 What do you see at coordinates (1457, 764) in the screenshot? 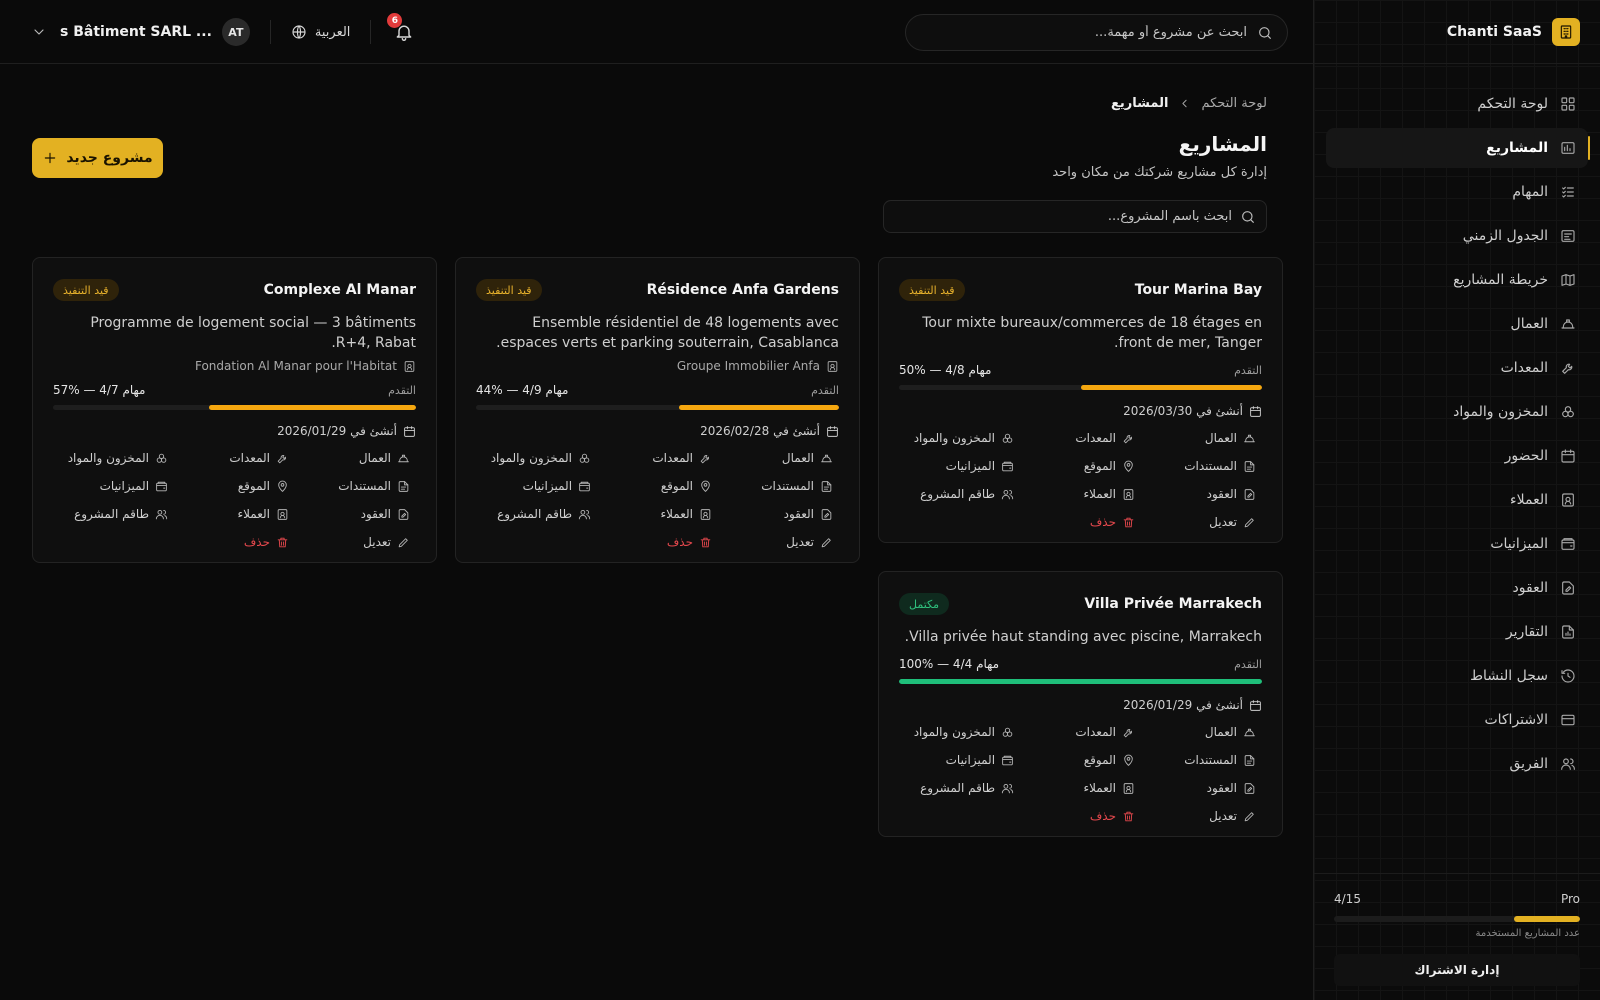
I see `sidebar-item-15: الفريق` at bounding box center [1457, 764].